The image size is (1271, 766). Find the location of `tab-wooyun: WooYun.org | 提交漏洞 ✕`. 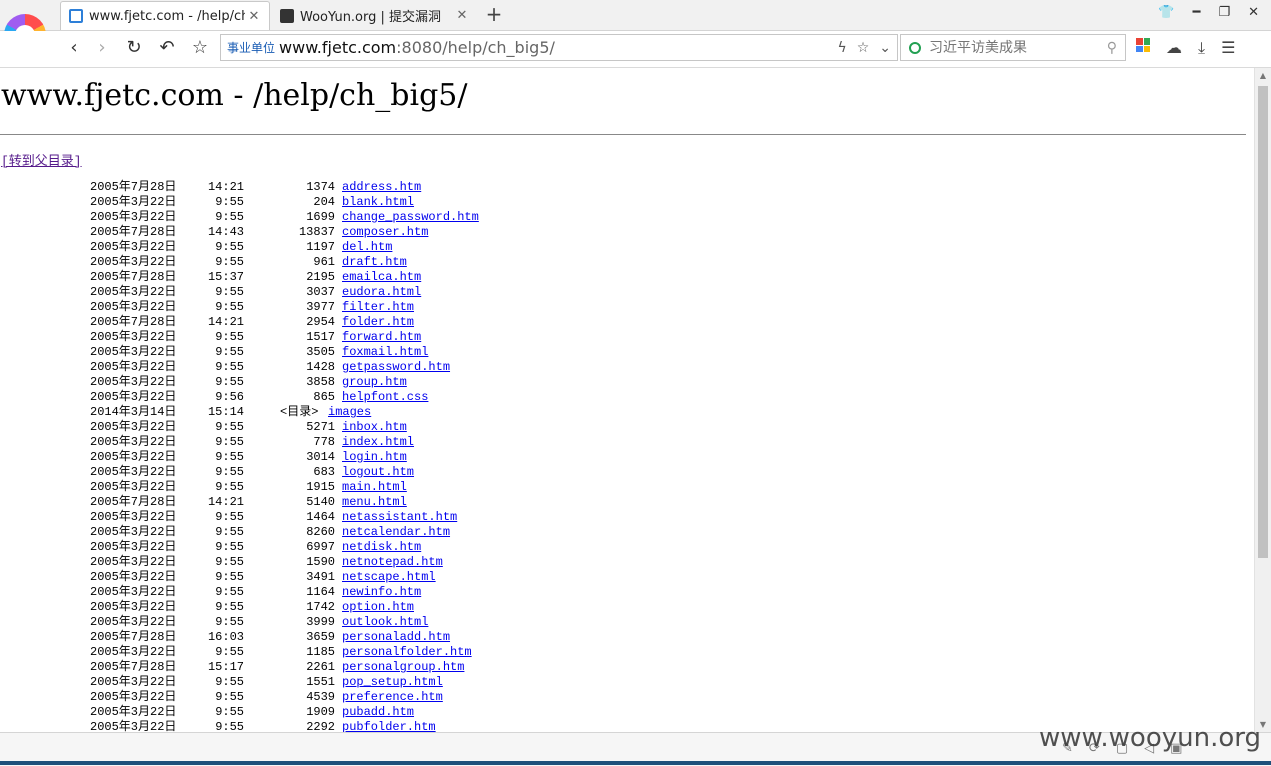

tab-wooyun: WooYun.org | 提交漏洞 ✕ is located at coordinates (374, 15).